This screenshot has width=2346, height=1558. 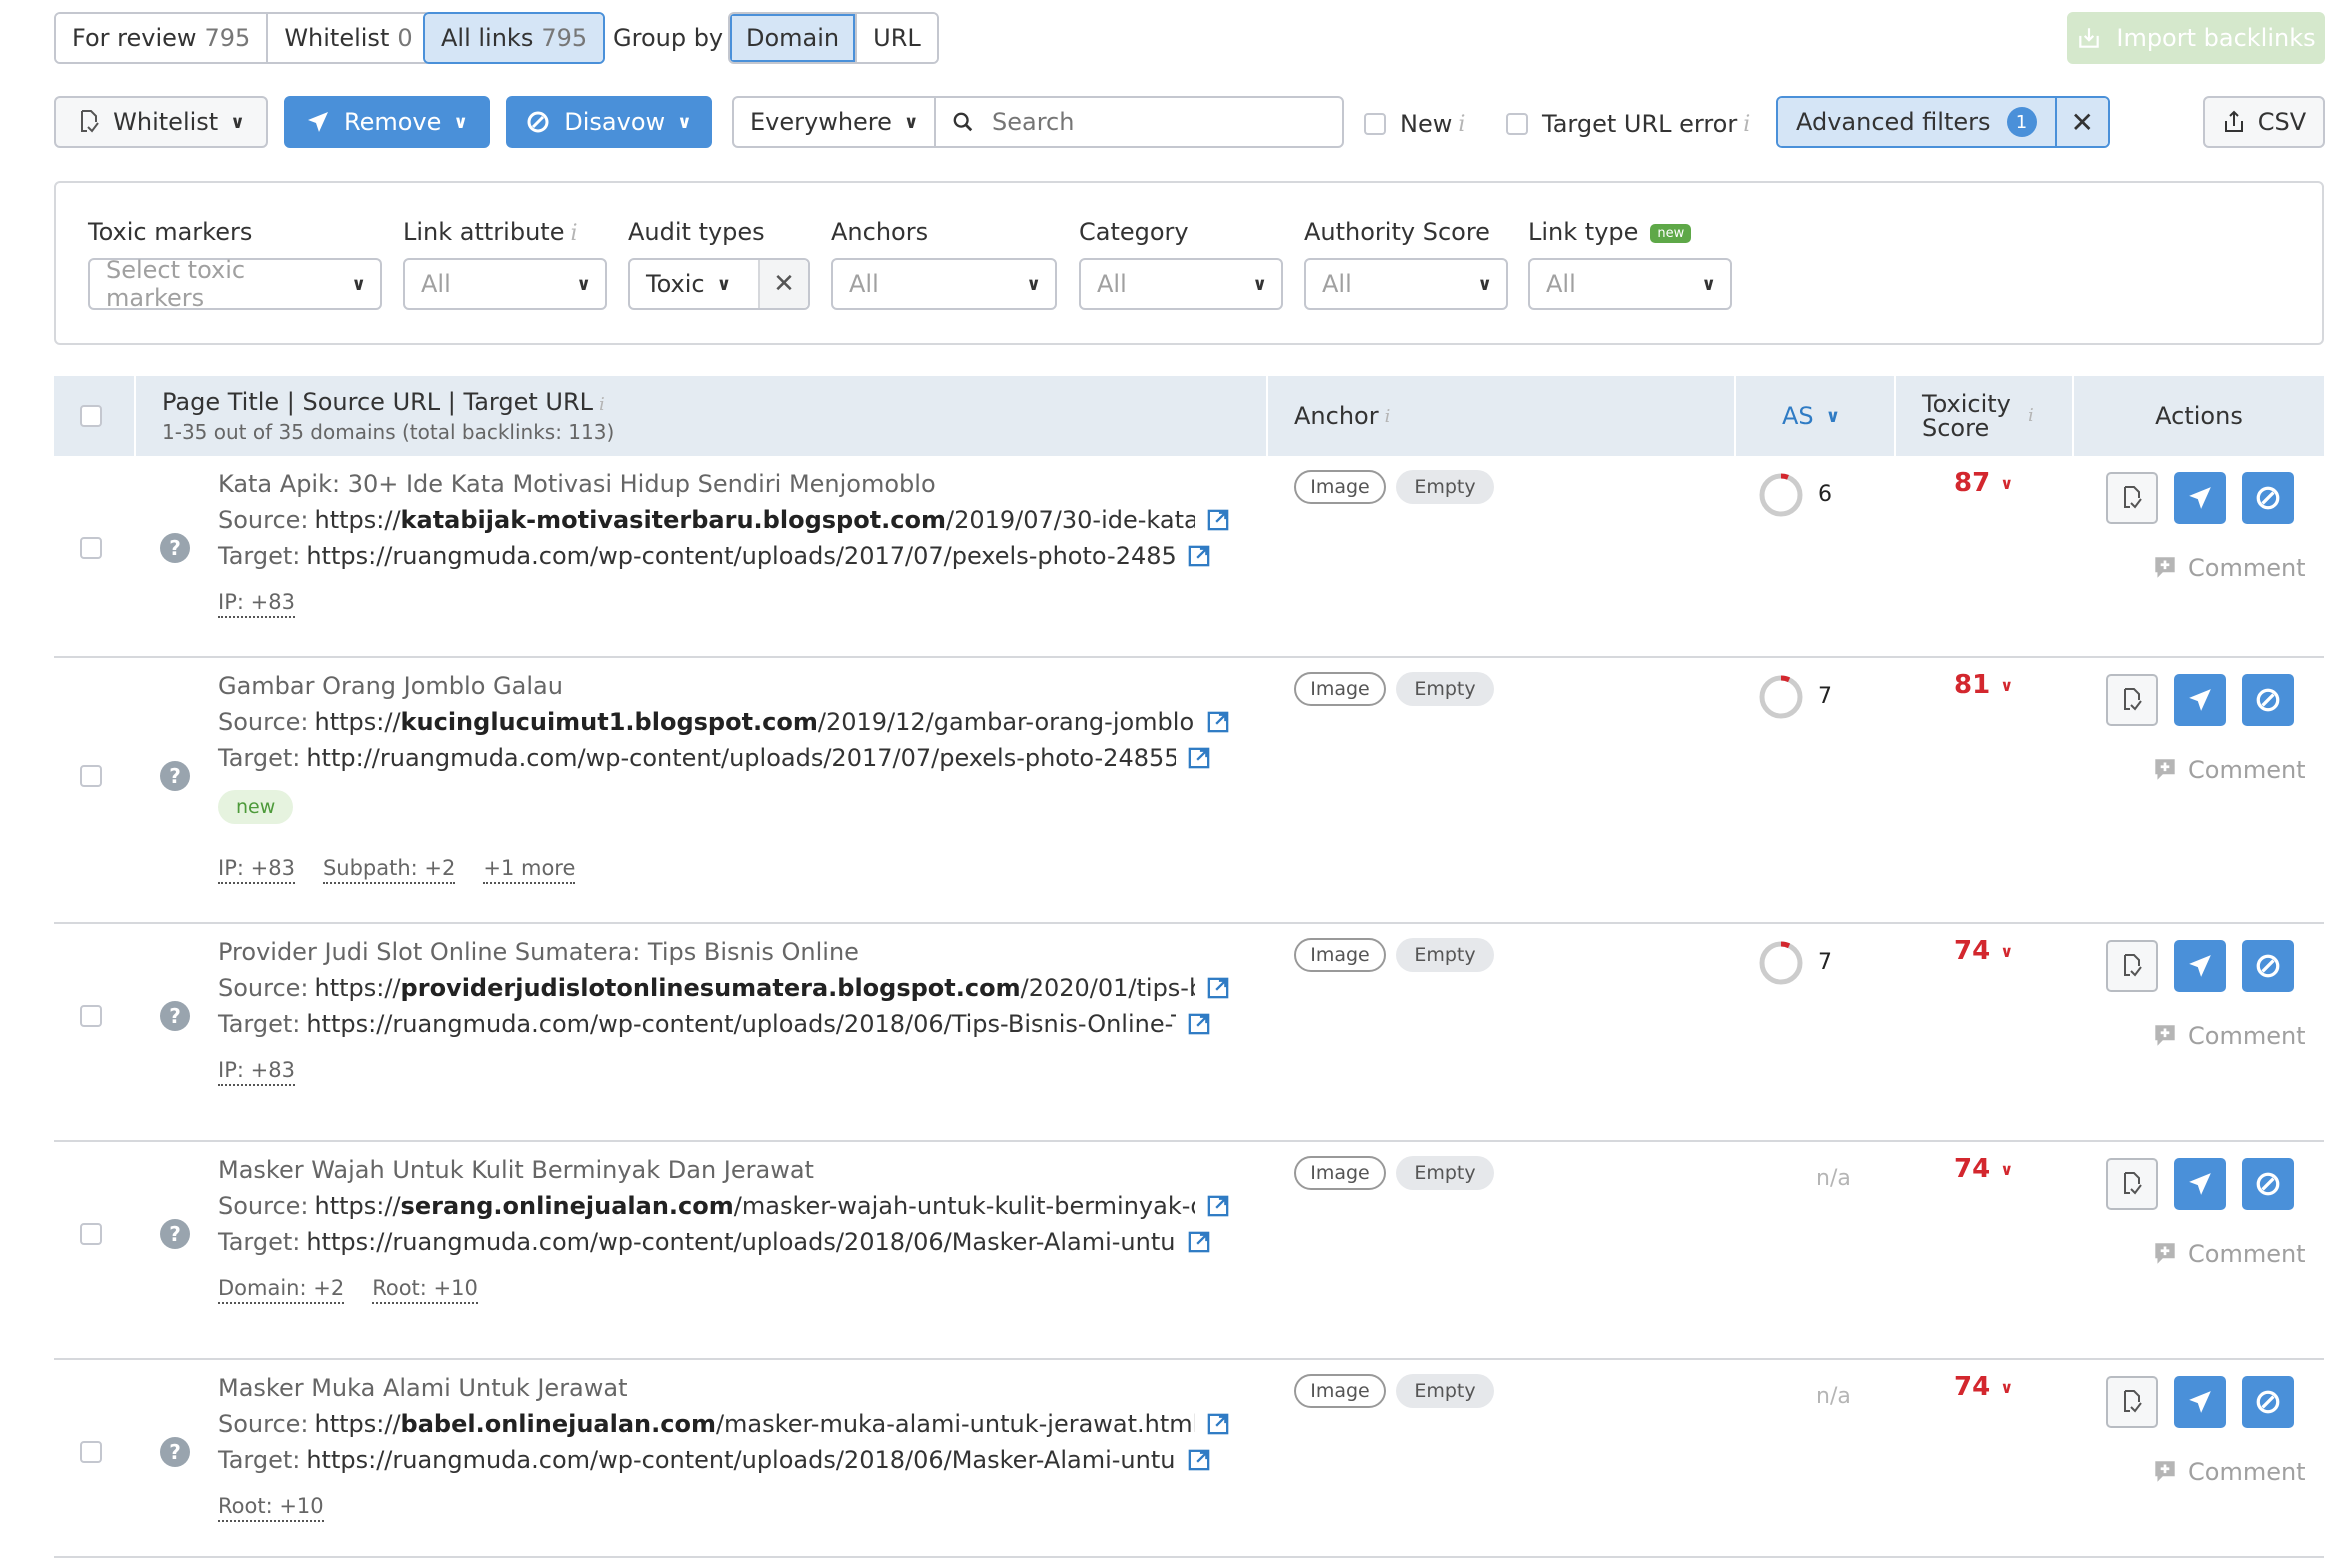 What do you see at coordinates (1982, 416) in the screenshot?
I see `column-toxicity: Toxicity Score i` at bounding box center [1982, 416].